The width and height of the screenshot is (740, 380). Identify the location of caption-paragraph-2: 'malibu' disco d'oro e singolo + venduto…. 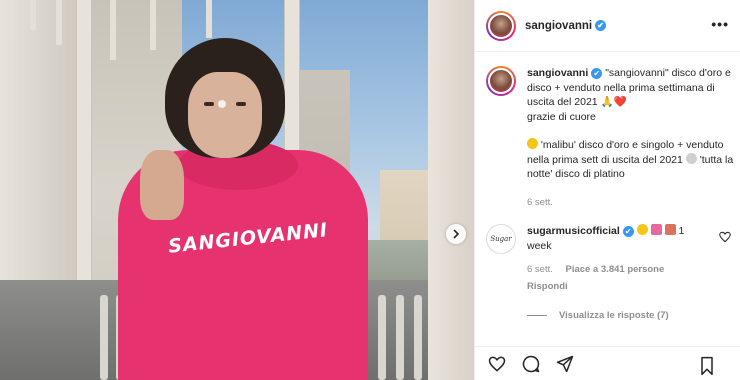
(630, 159).